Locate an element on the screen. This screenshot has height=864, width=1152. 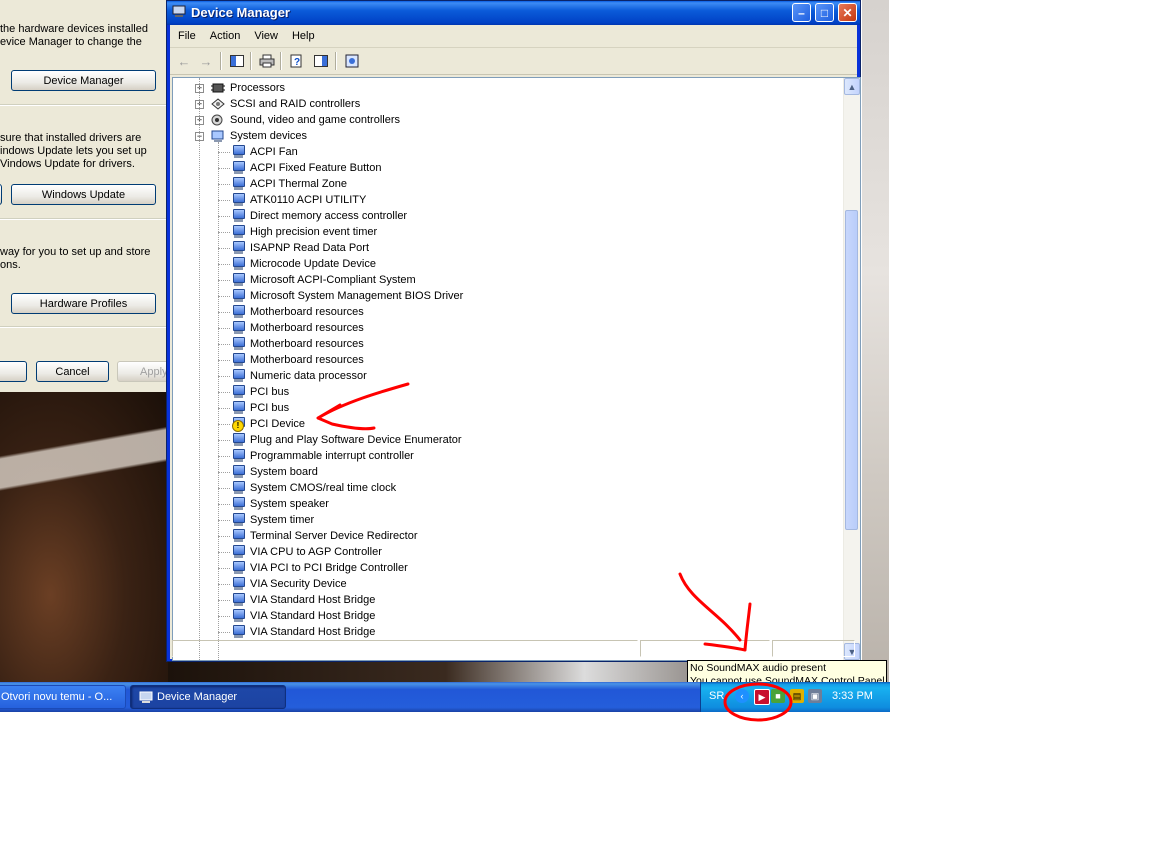
tree-device-item: Numeric data processor is located at coordinates (299, 376).